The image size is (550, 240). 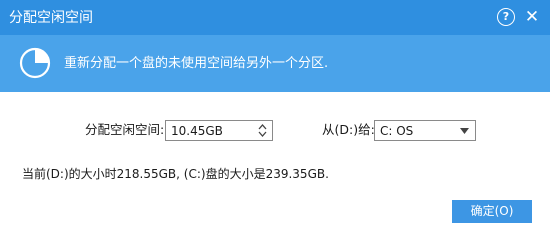 What do you see at coordinates (197, 131) in the screenshot?
I see `size-value: 10.45GB` at bounding box center [197, 131].